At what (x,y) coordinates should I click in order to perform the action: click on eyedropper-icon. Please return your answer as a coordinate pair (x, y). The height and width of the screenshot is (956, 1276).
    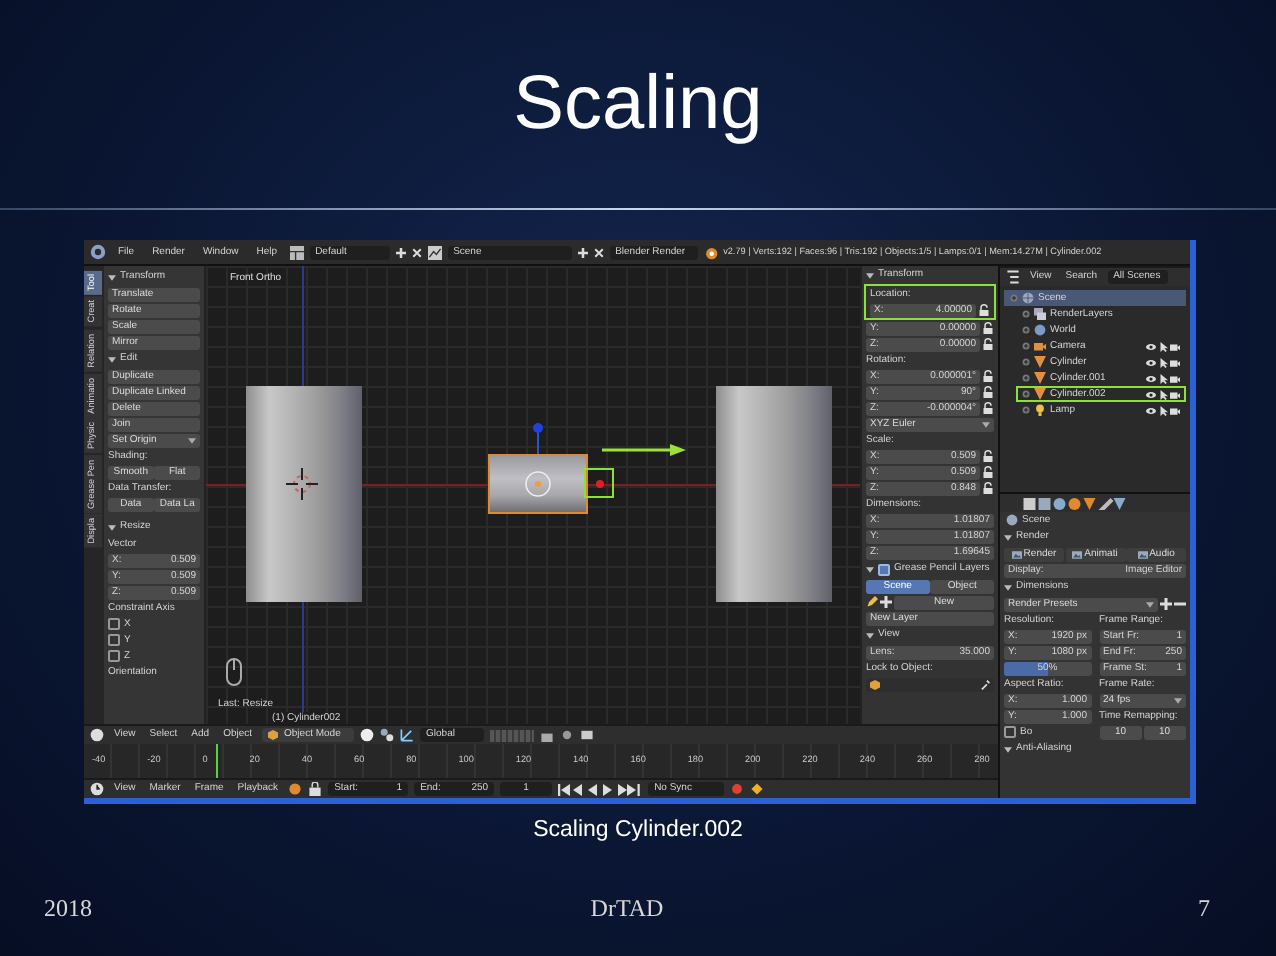
    Looking at the image, I should click on (985, 684).